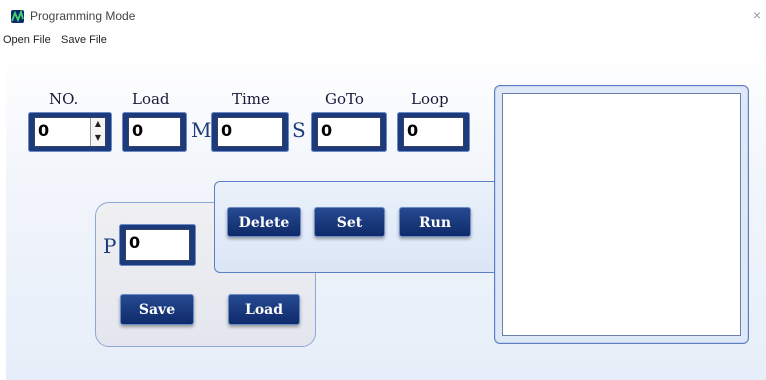 This screenshot has width=766, height=380. Describe the element at coordinates (27, 40) in the screenshot. I see `menu-open-file: Open File` at that location.